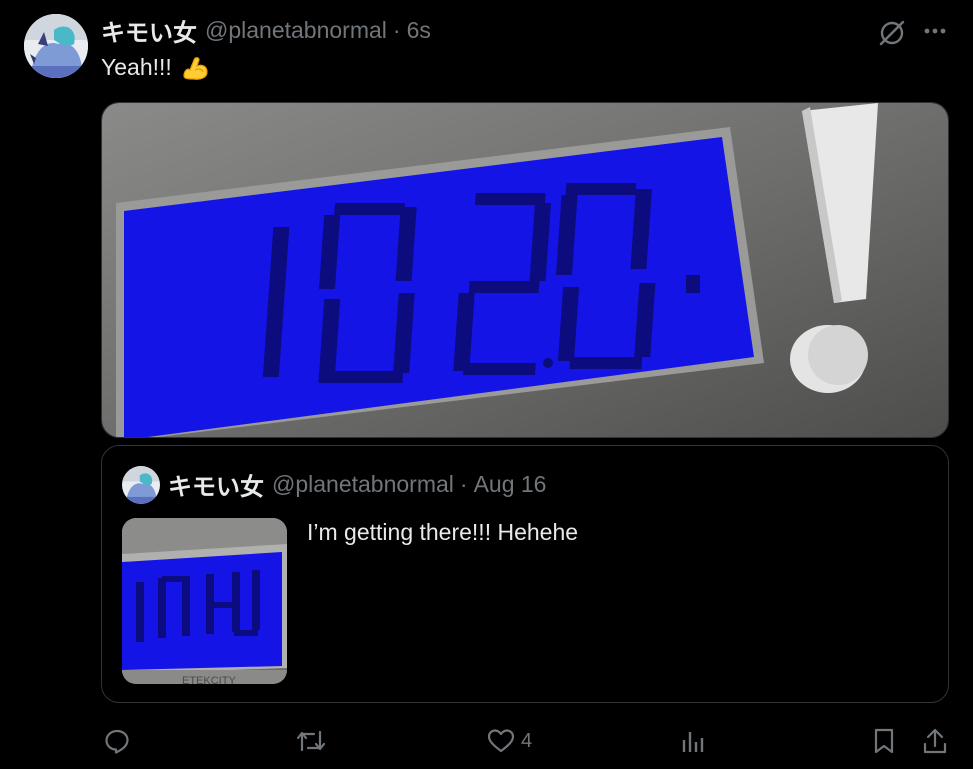  What do you see at coordinates (136, 66) in the screenshot?
I see `tweet-text-content: Yeah!!!` at bounding box center [136, 66].